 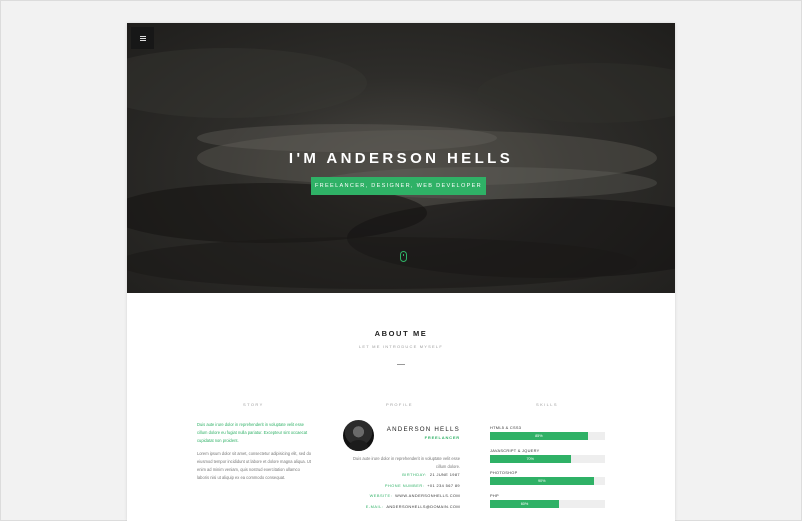 I want to click on skill-bar-fill: 85%, so click(x=539, y=436).